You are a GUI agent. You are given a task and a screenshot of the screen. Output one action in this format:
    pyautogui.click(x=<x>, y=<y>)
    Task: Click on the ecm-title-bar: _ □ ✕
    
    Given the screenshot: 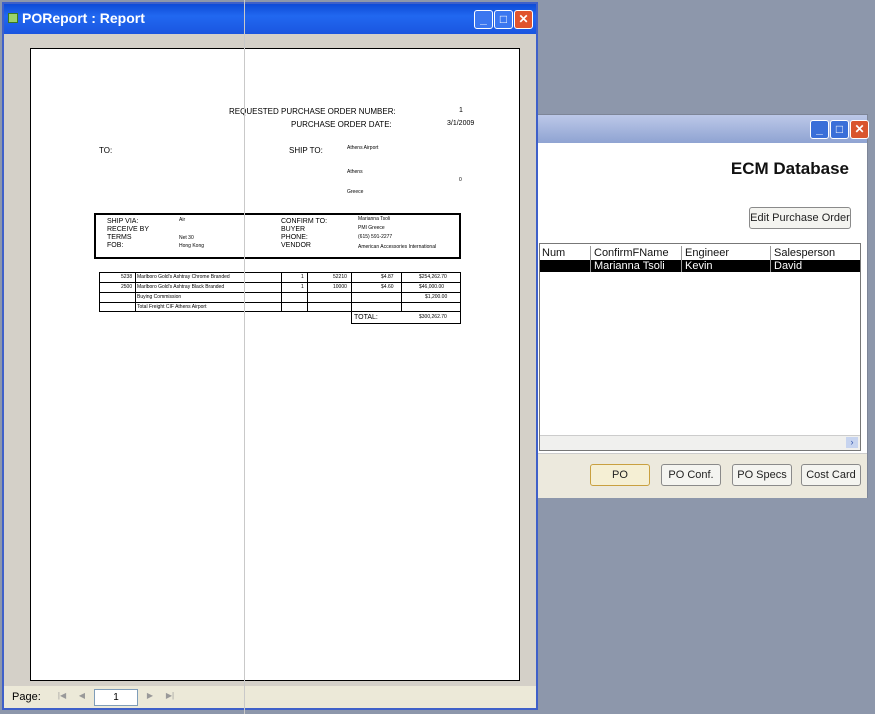 What is the action you would take?
    pyautogui.click(x=701, y=129)
    